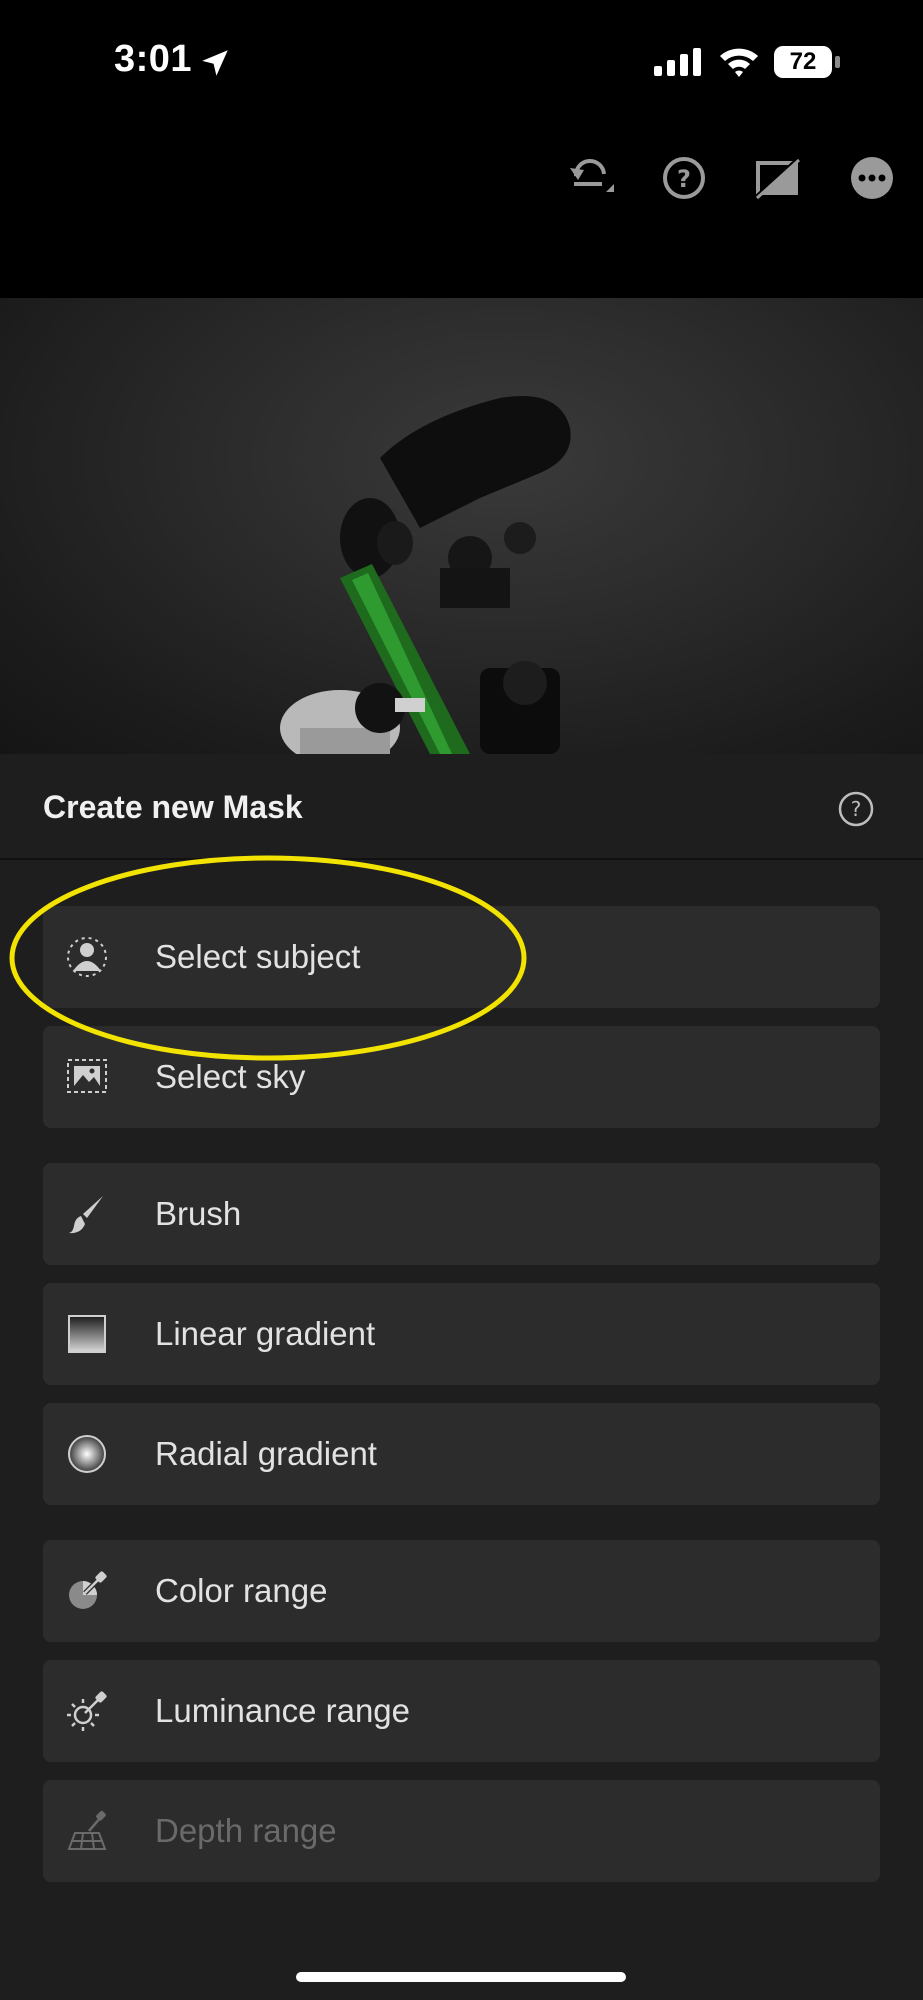 Image resolution: width=923 pixels, height=2000 pixels. Describe the element at coordinates (677, 62) in the screenshot. I see `cellular-signal-icon` at that location.